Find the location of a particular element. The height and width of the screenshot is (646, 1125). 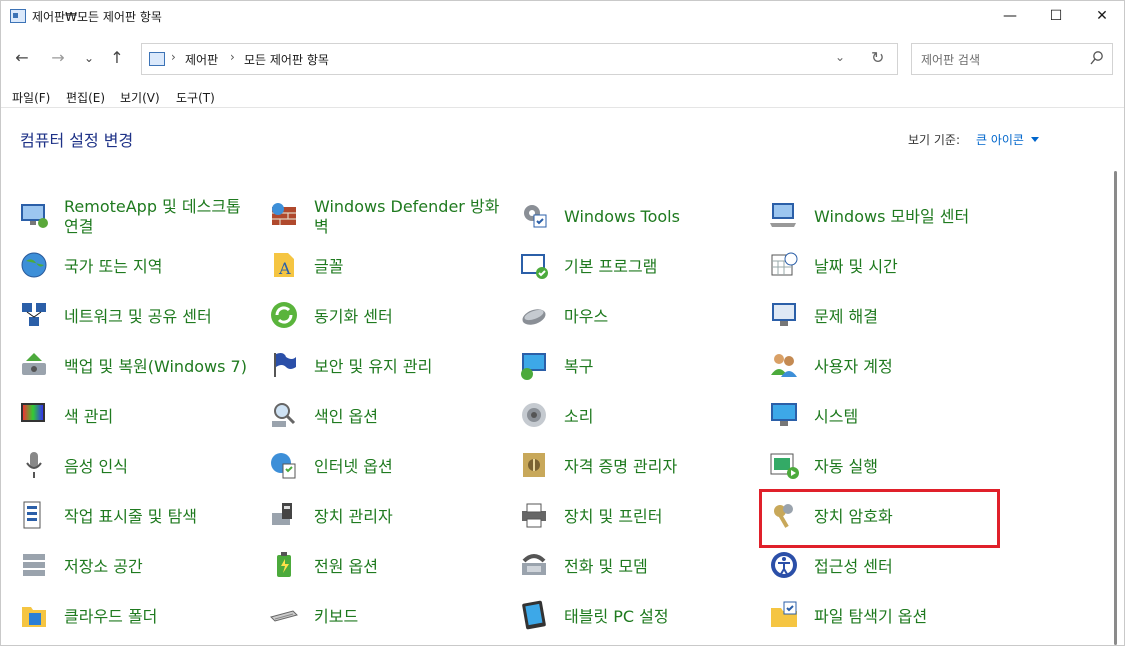

control-panel-item: Windows Tools is located at coordinates (636, 217).